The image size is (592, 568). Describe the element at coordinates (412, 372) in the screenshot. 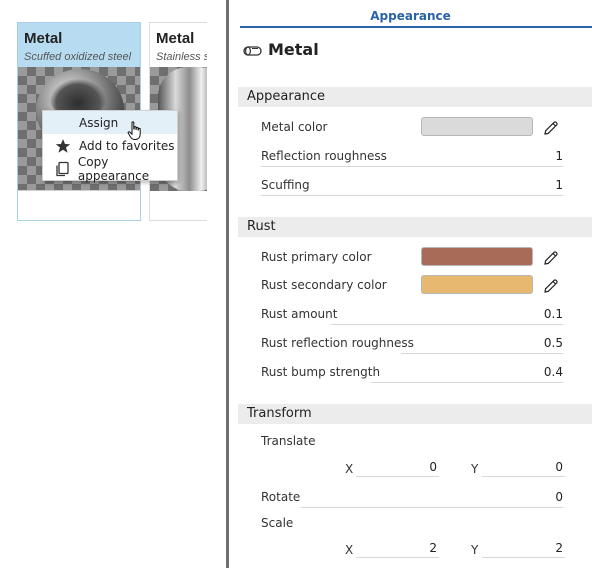

I see `rust-bump-strength-row: Rust bump strength 0.4` at that location.